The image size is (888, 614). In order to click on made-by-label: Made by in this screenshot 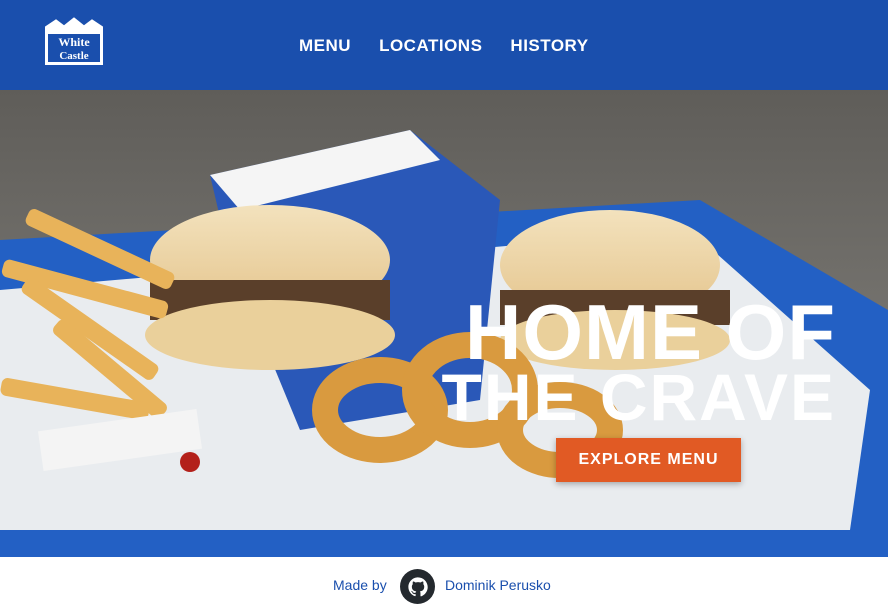, I will do `click(360, 585)`.